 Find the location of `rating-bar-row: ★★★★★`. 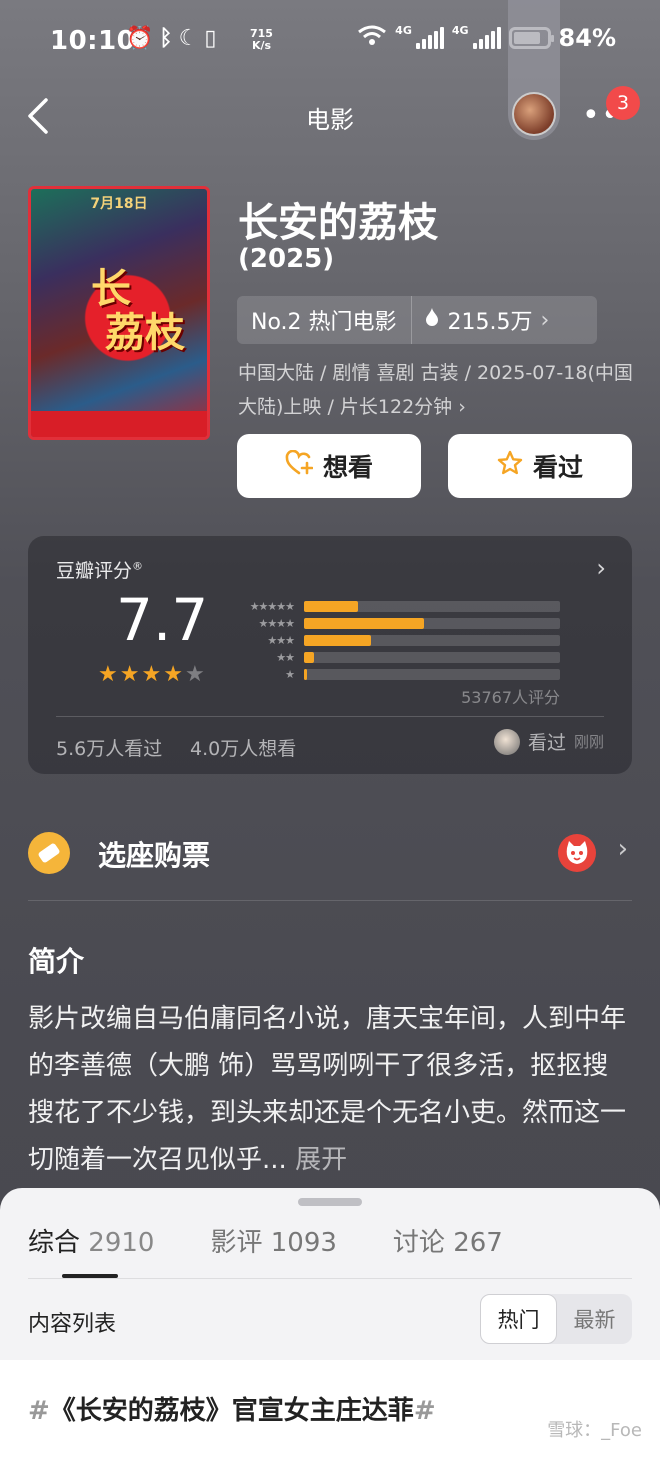

rating-bar-row: ★★★★★ is located at coordinates (398, 606).